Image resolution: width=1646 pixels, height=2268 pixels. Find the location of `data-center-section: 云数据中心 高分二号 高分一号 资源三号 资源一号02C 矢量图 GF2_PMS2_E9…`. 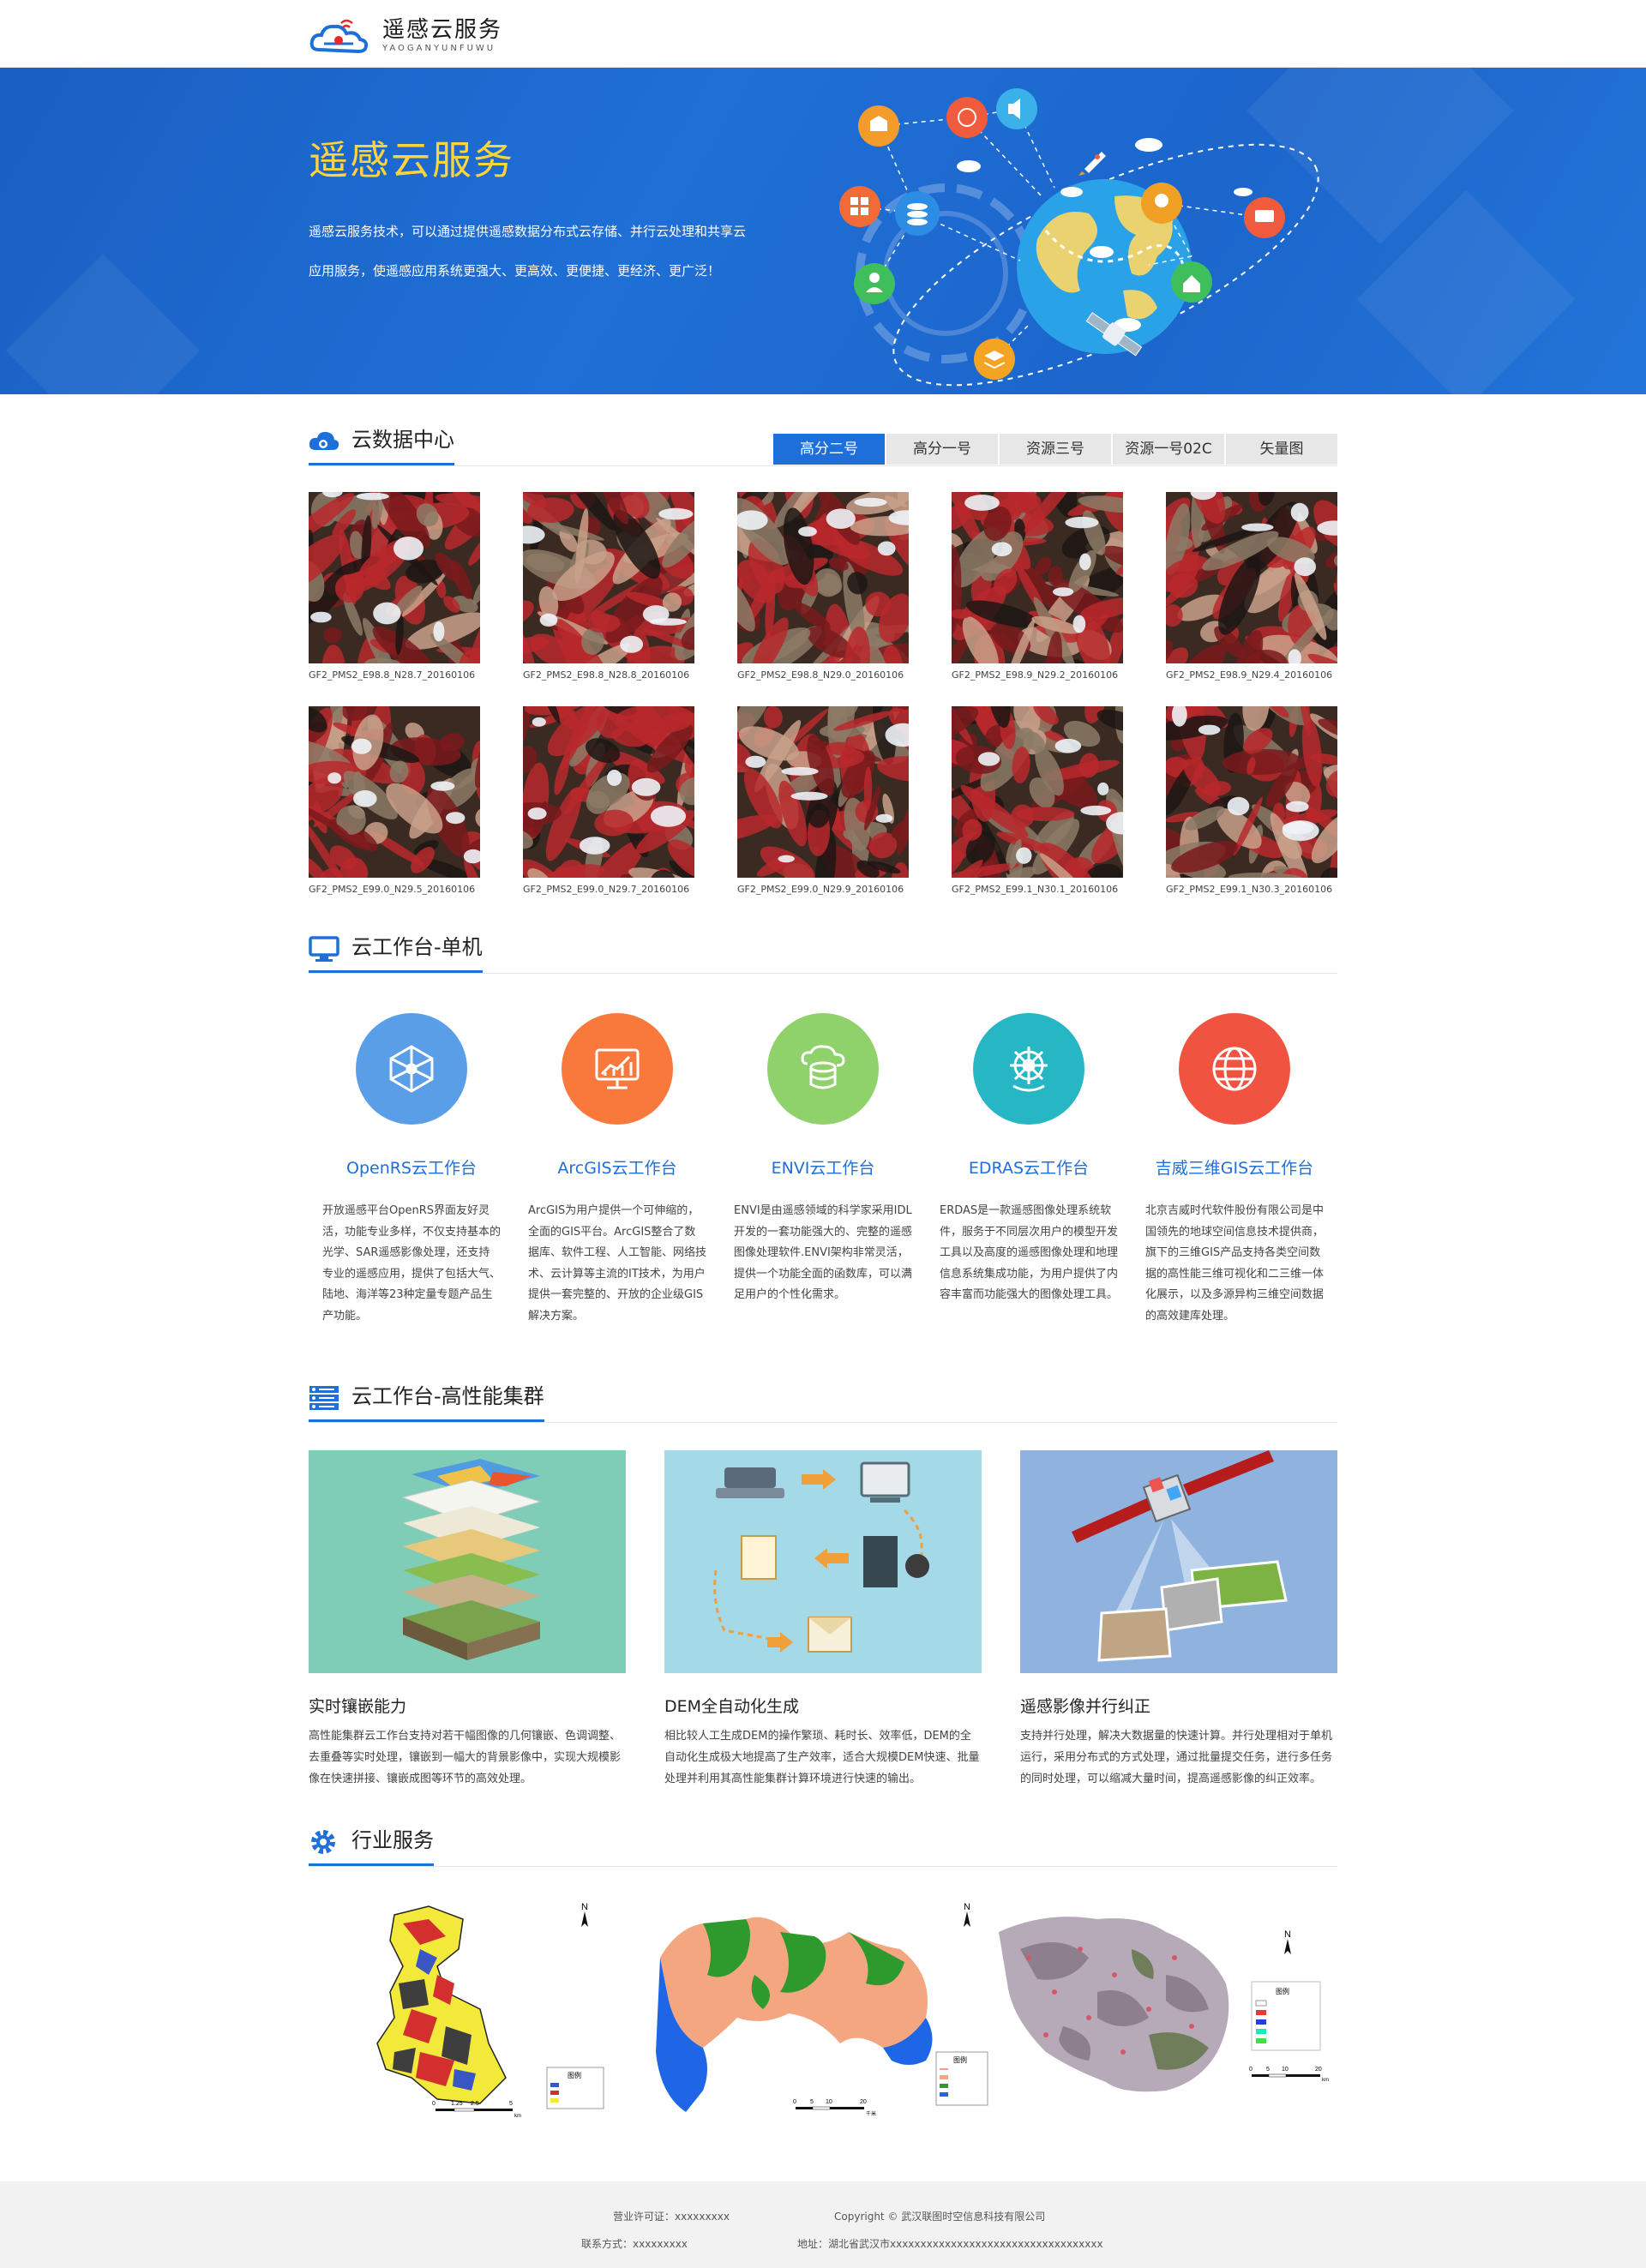

data-center-section: 云数据中心 高分二号 高分一号 资源三号 资源一号02C 矢量图 GF2_PMS2_E9… is located at coordinates (823, 656).